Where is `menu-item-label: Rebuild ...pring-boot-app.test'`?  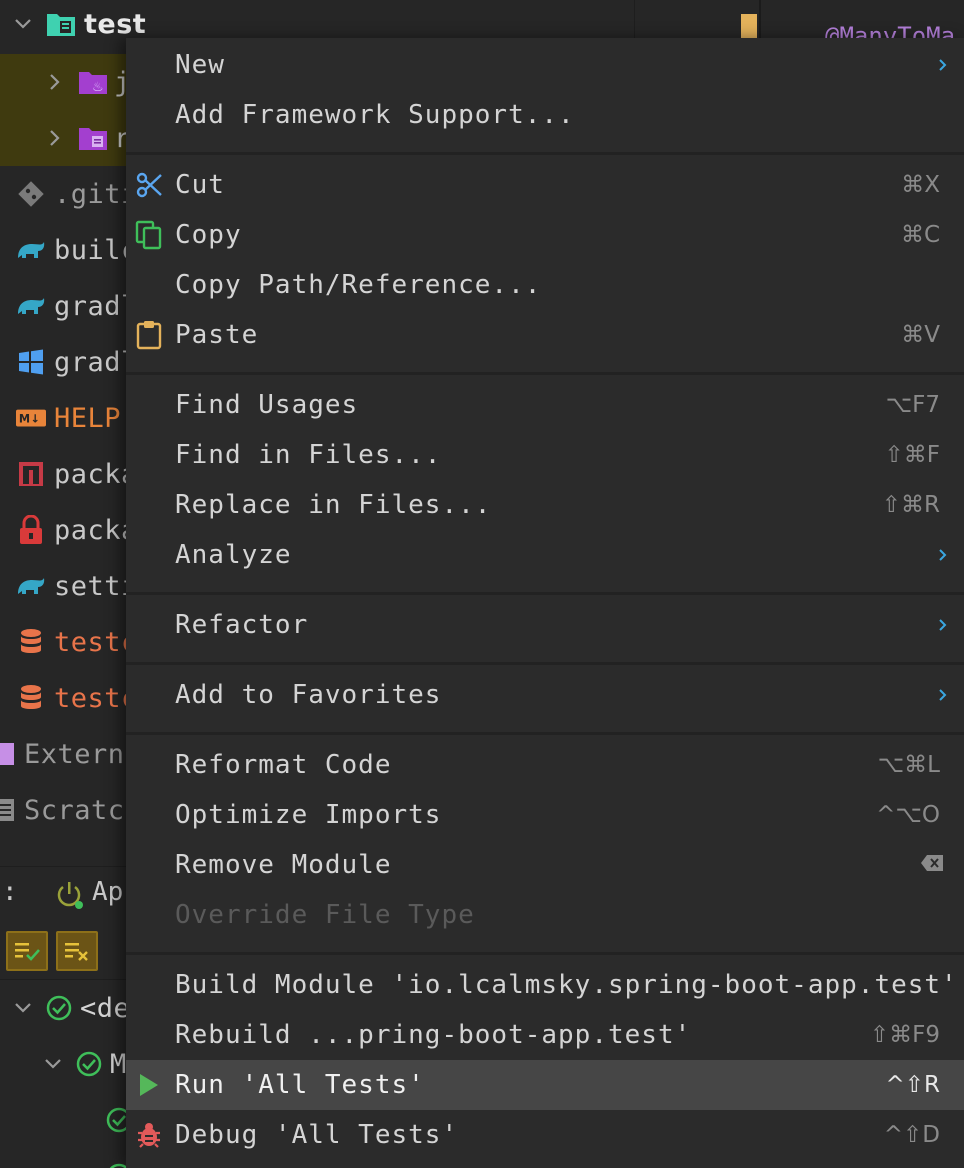
menu-item-label: Rebuild ...pring-boot-app.test' is located at coordinates (433, 1035).